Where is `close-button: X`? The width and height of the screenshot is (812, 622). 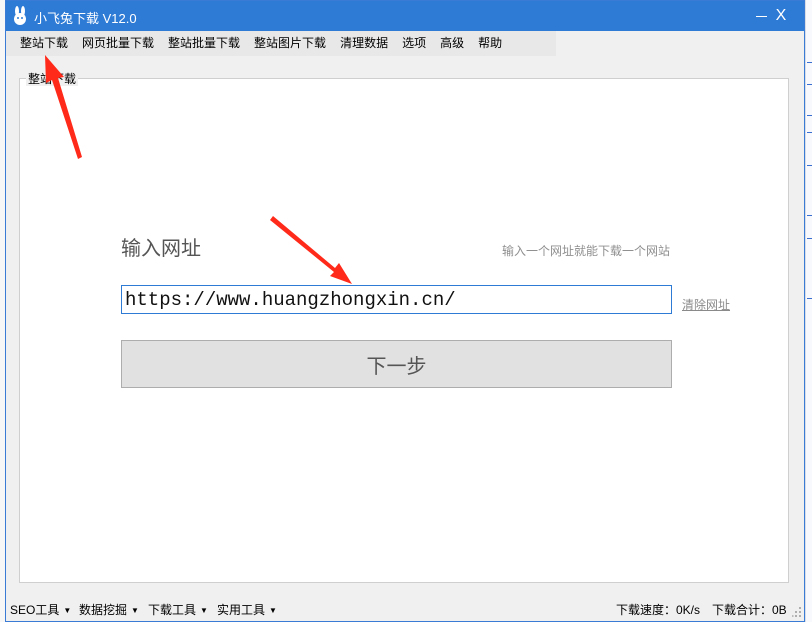 close-button: X is located at coordinates (781, 16).